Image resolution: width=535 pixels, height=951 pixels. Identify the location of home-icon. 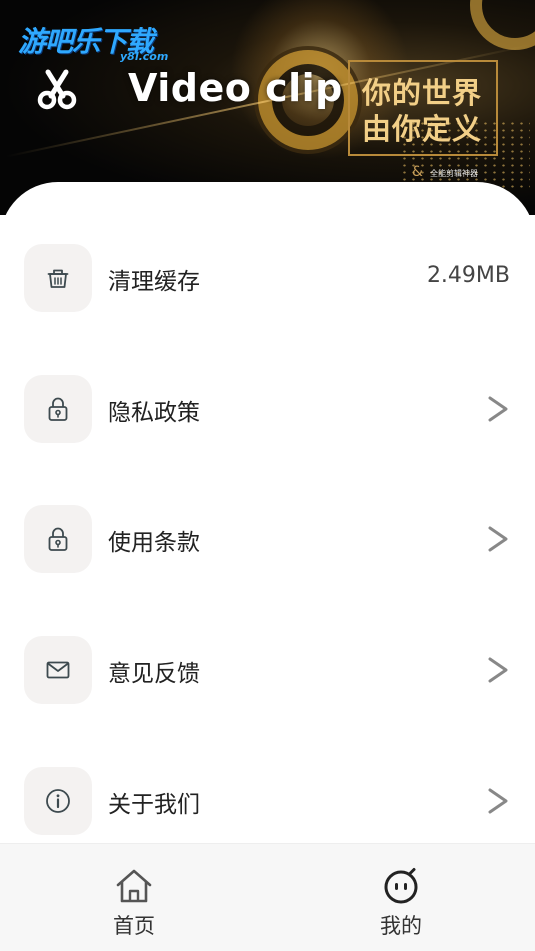
(134, 886).